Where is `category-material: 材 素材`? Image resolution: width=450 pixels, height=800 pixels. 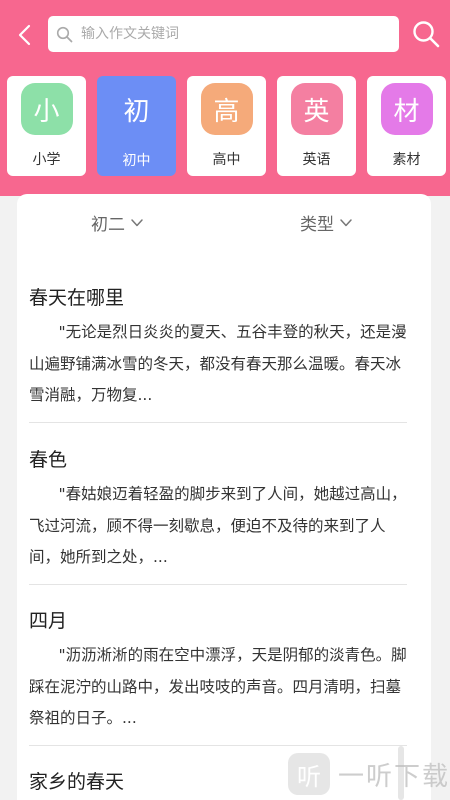 category-material: 材 素材 is located at coordinates (406, 126).